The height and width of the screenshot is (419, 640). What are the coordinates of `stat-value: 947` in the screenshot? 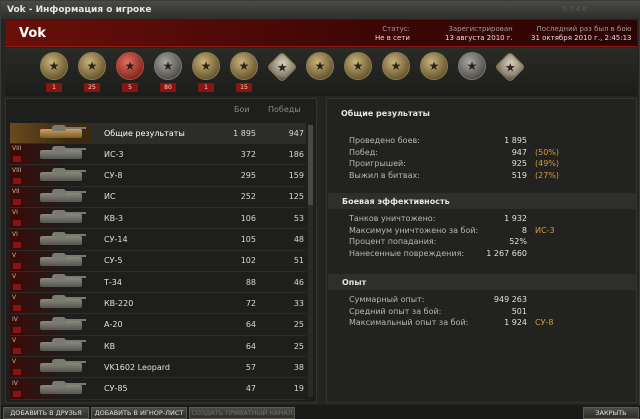 It's located at (519, 152).